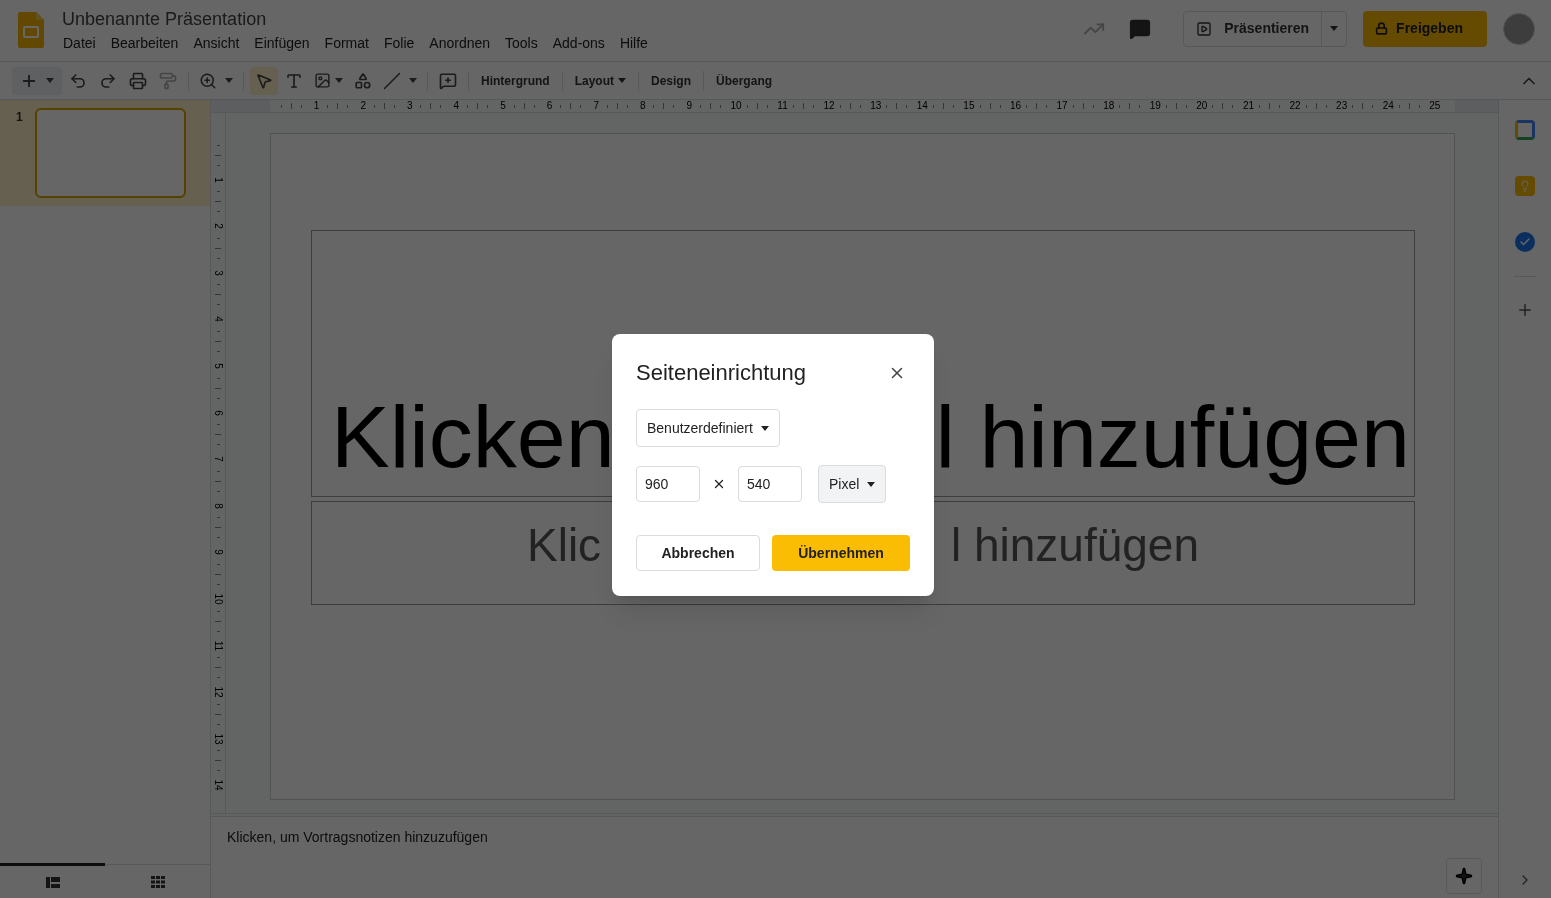 The image size is (1551, 898). I want to click on menu-item: Hilfe, so click(633, 43).